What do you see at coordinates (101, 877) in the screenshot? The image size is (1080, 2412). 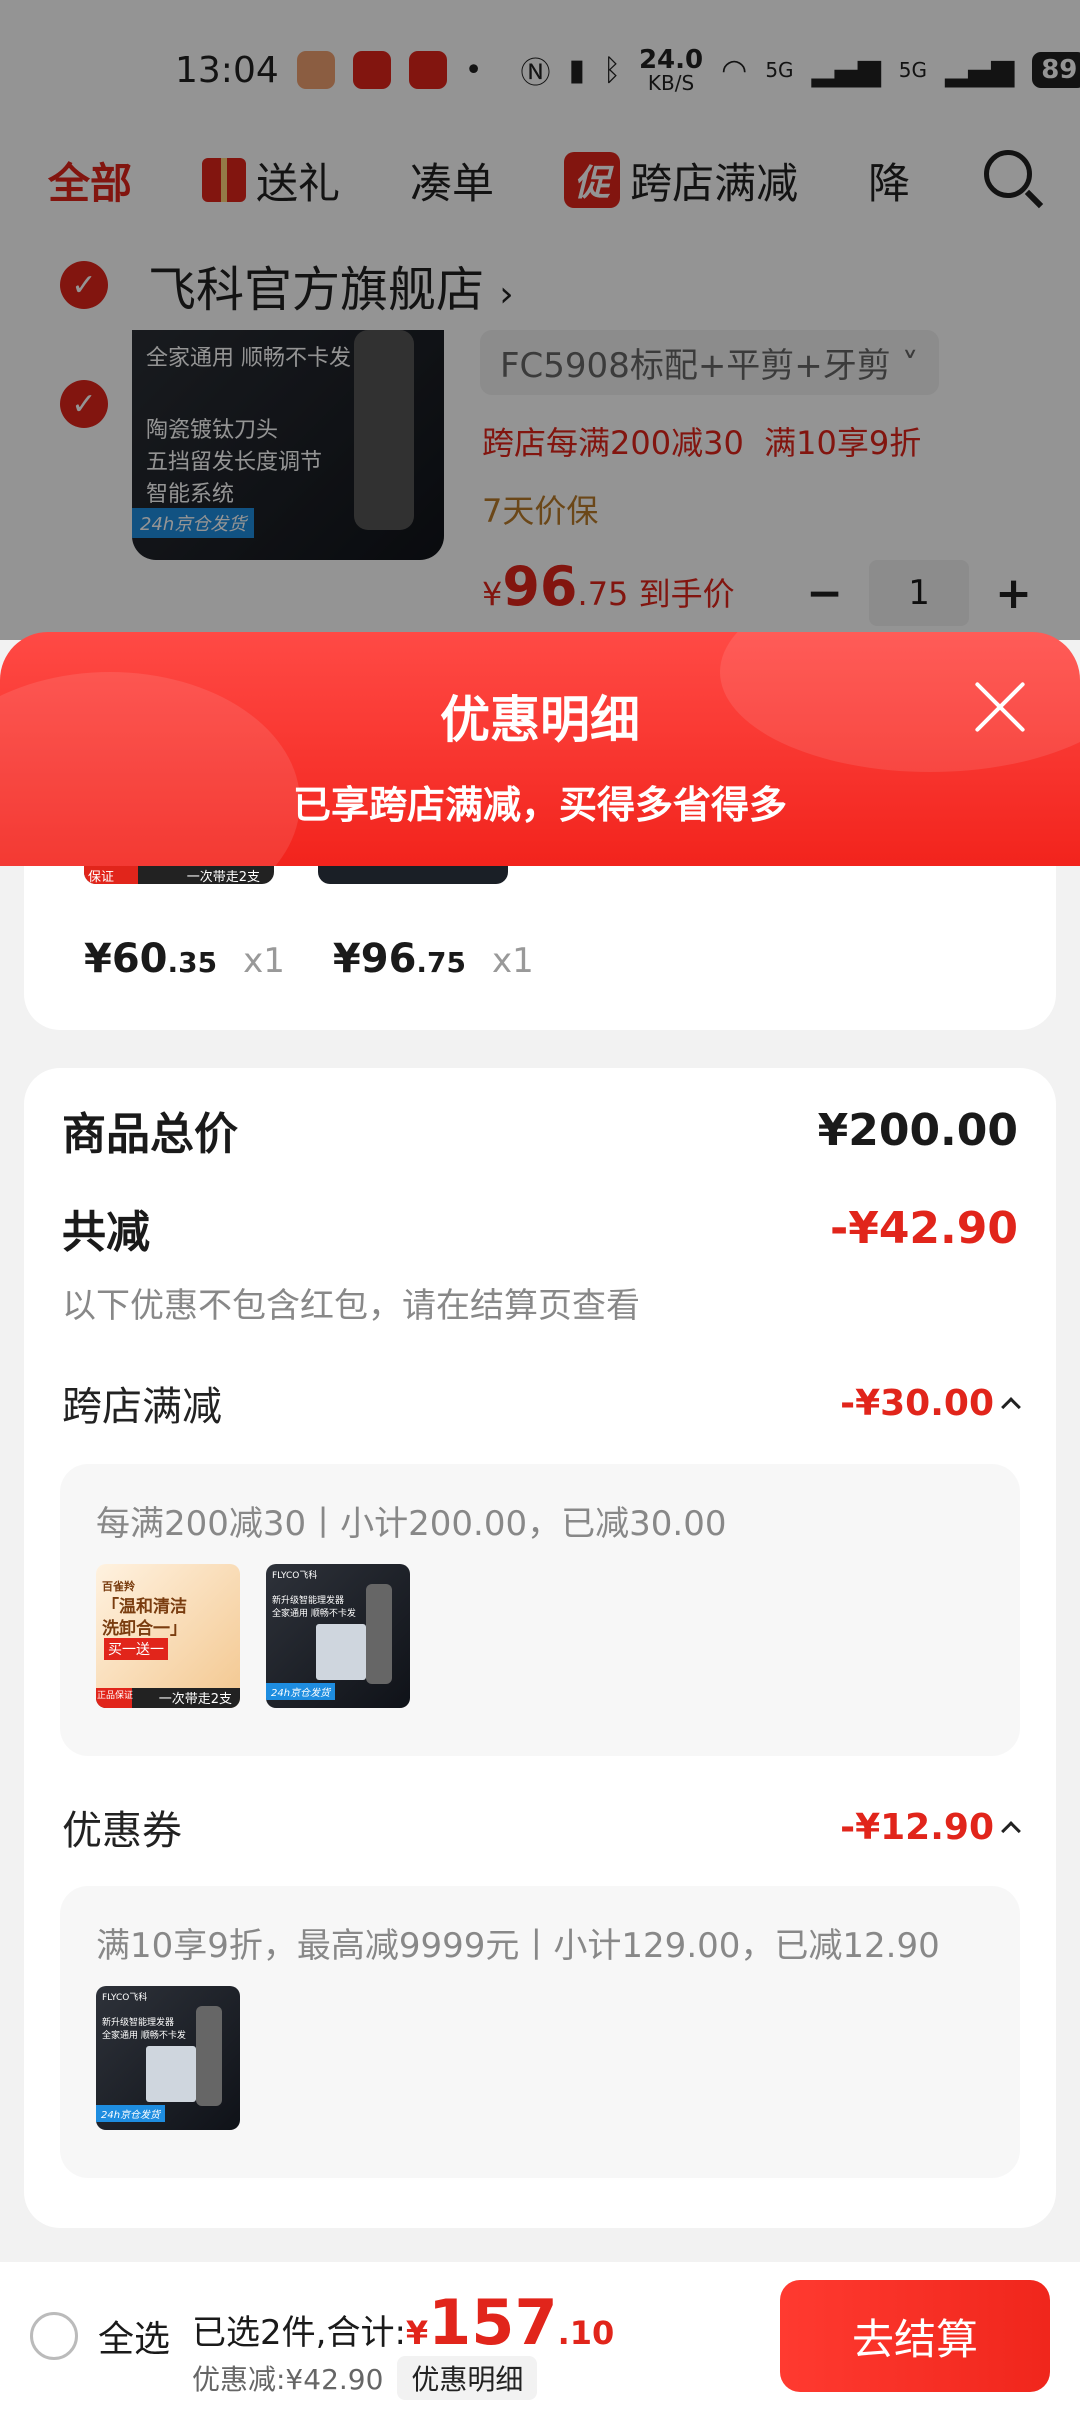 I see `thumb-badge: 保证` at bounding box center [101, 877].